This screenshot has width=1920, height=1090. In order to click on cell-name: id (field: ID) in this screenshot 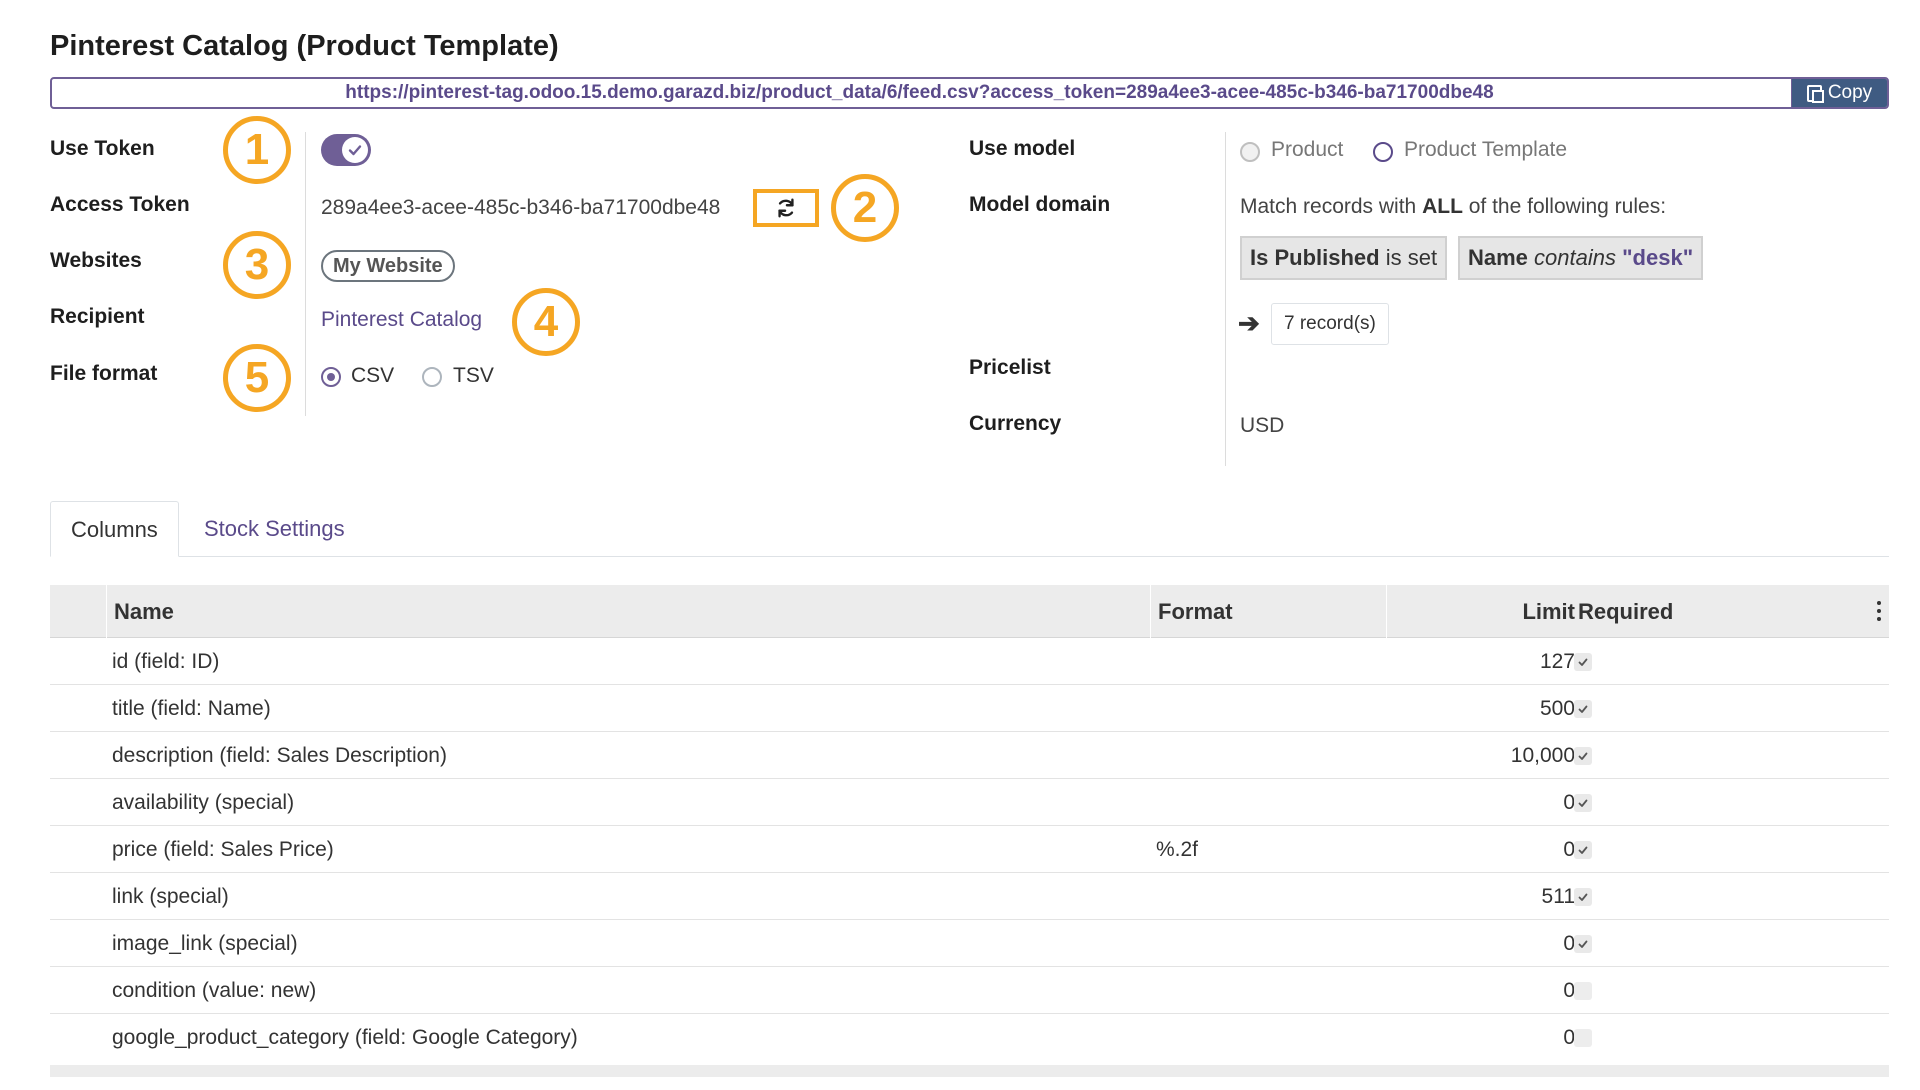, I will do `click(166, 661)`.